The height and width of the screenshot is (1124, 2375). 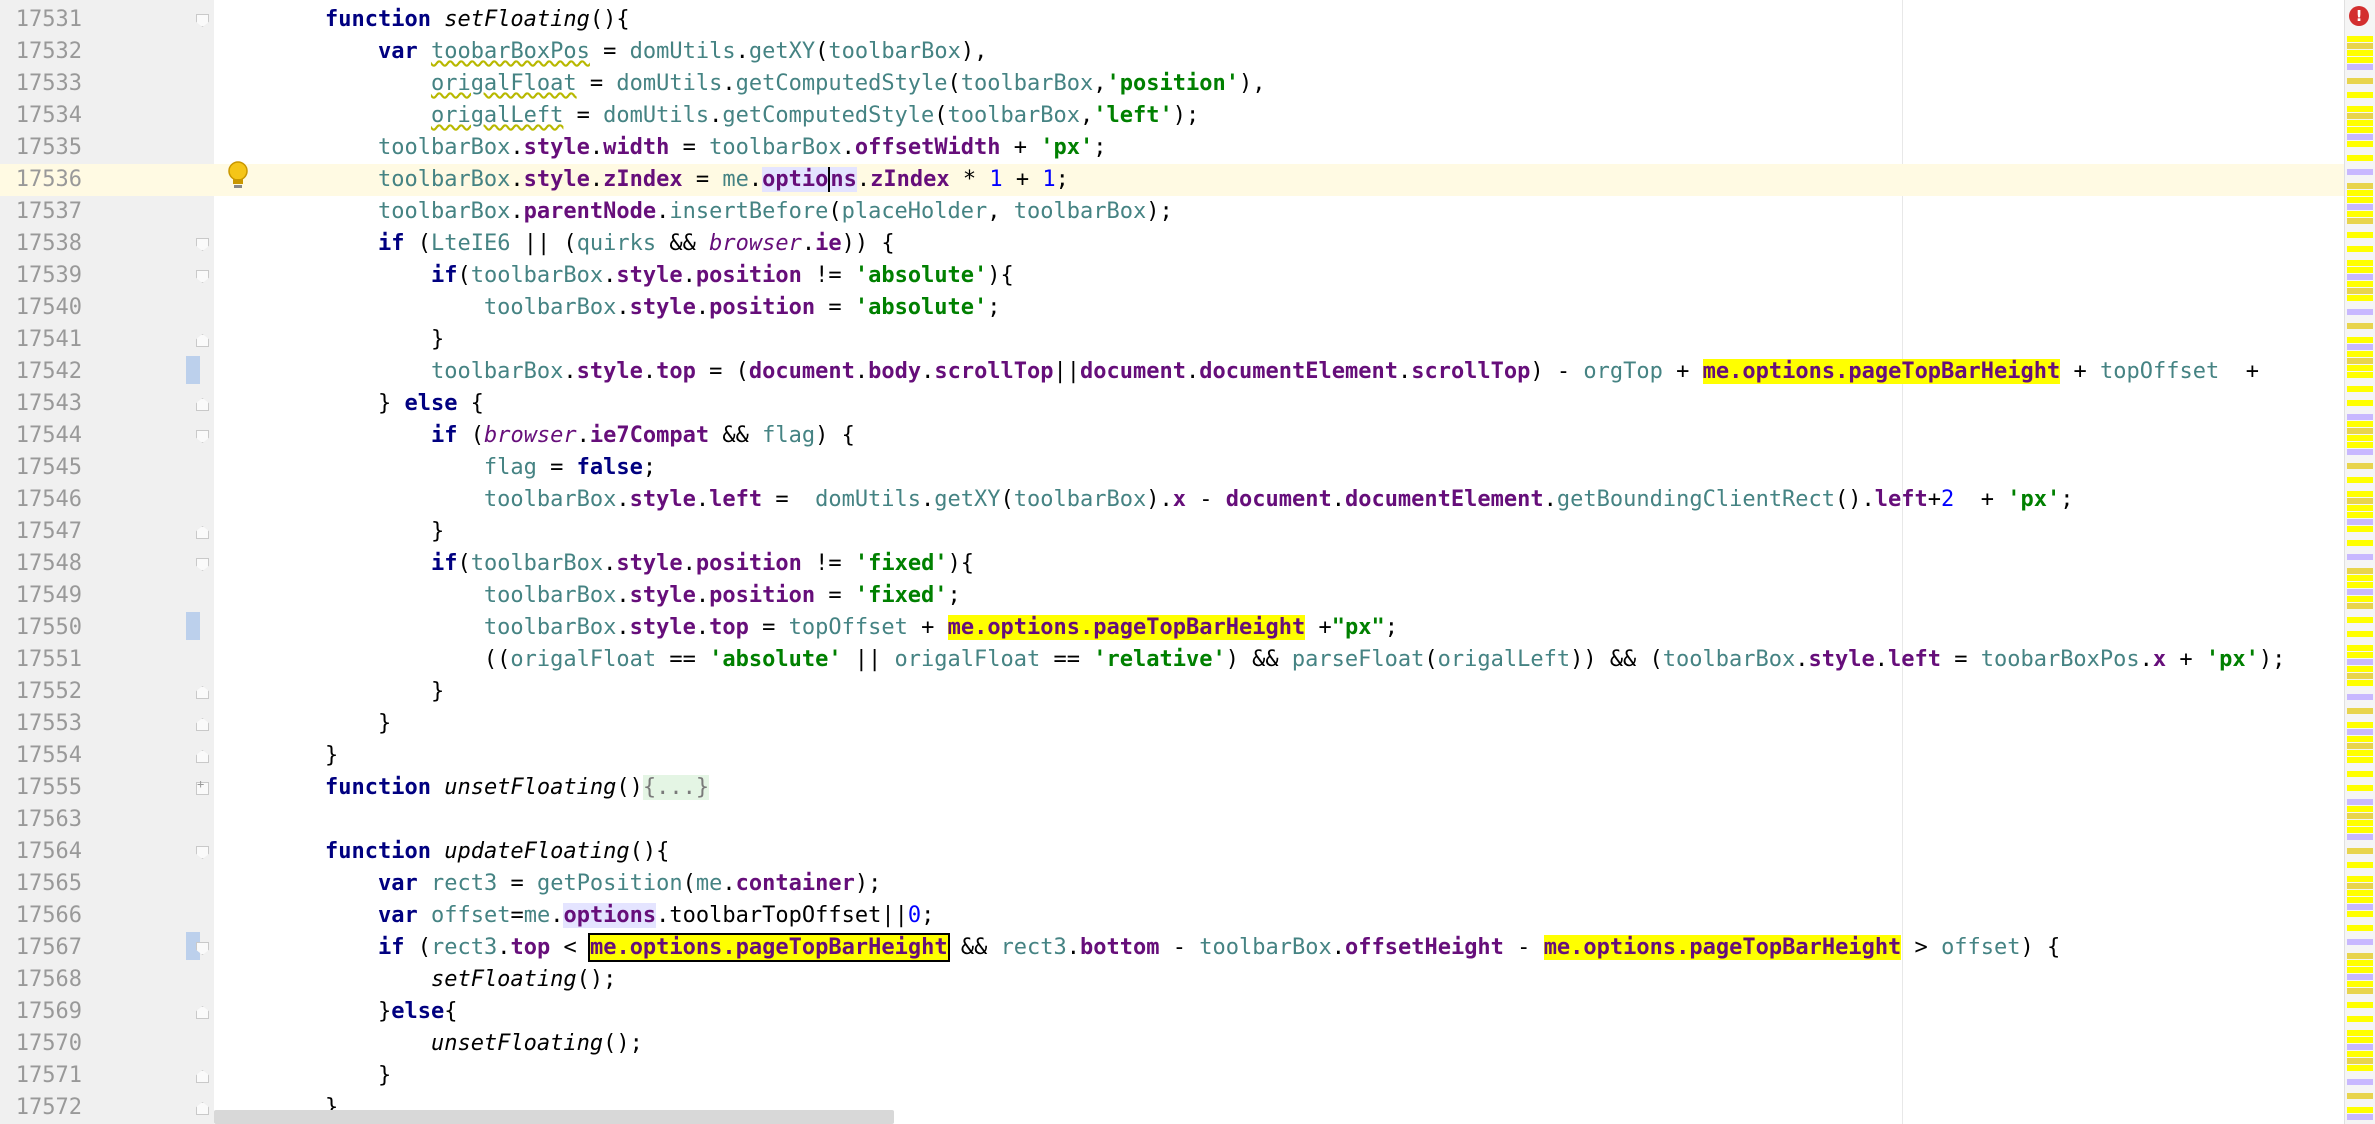 What do you see at coordinates (1172, 404) in the screenshot?
I see `code-line: 17543 } else {` at bounding box center [1172, 404].